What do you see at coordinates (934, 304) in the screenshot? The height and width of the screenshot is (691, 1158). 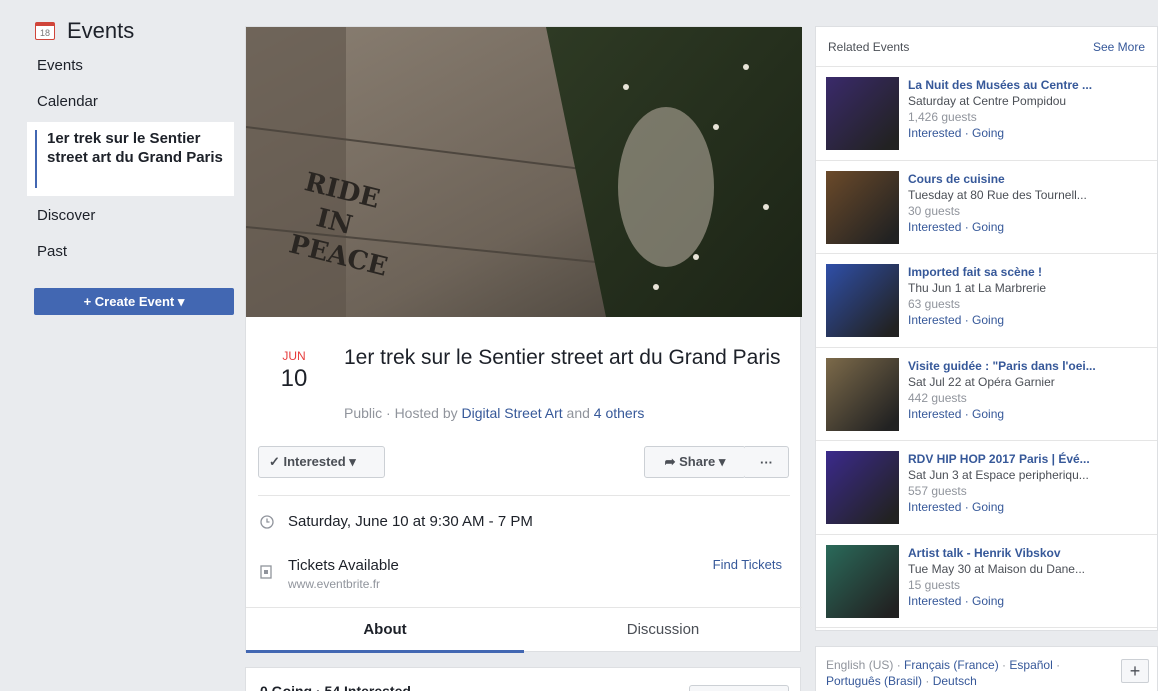 I see `related-event-guests: 63 guests` at bounding box center [934, 304].